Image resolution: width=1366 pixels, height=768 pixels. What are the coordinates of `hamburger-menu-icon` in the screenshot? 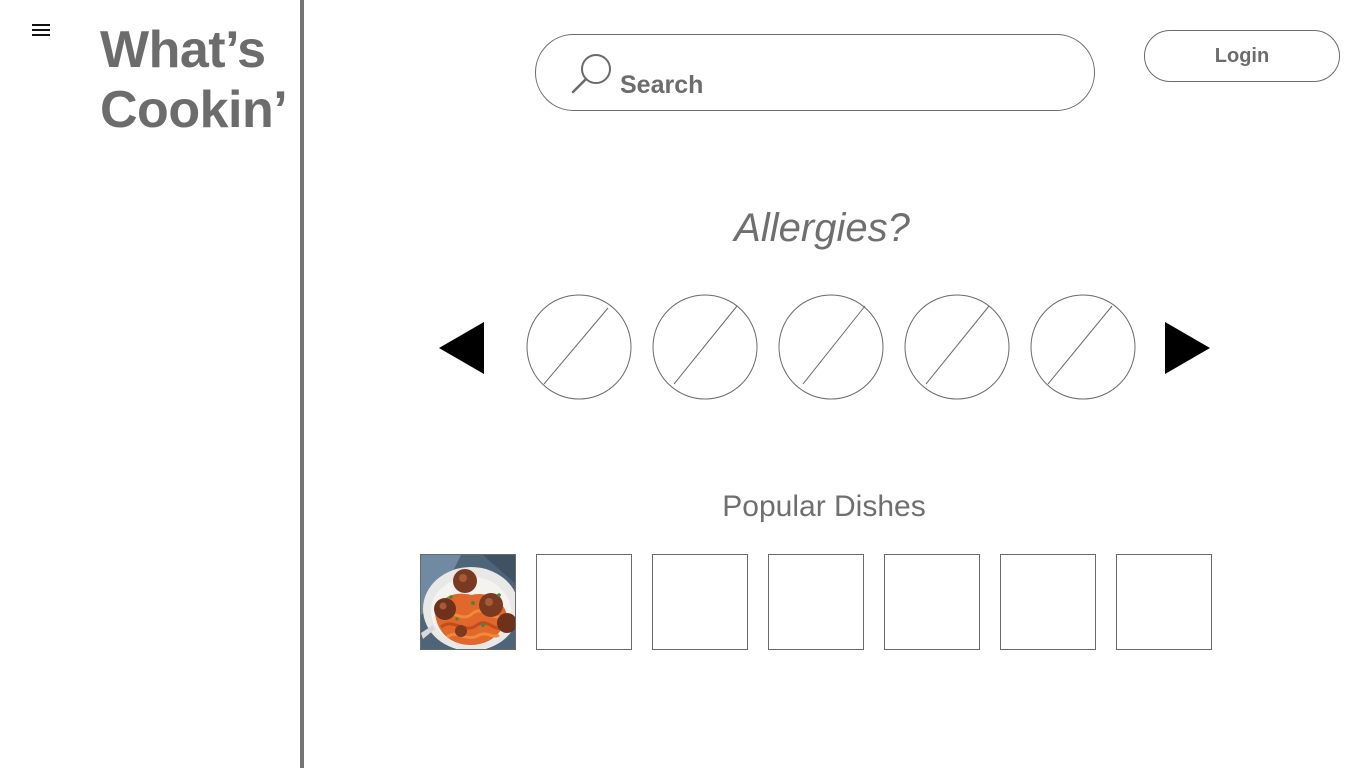 It's located at (41, 30).